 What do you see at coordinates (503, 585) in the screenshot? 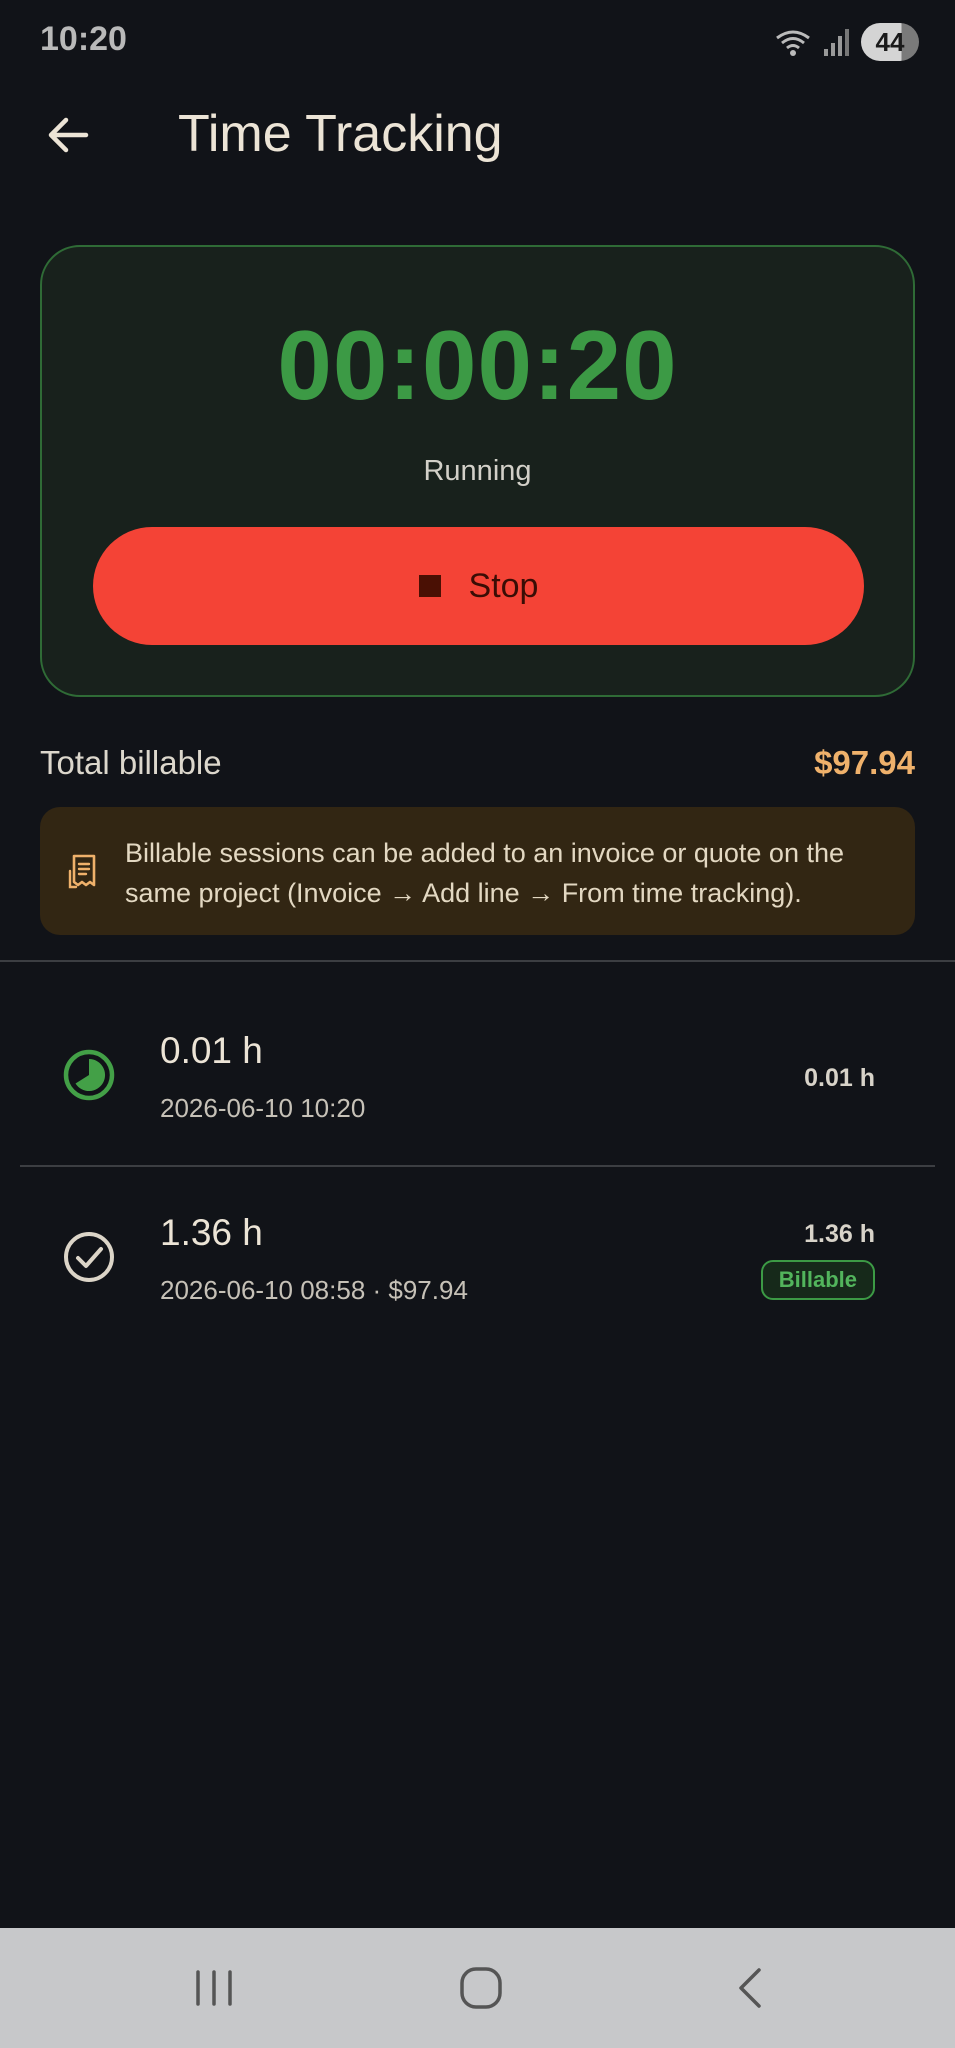
I see `stop-label: Stop` at bounding box center [503, 585].